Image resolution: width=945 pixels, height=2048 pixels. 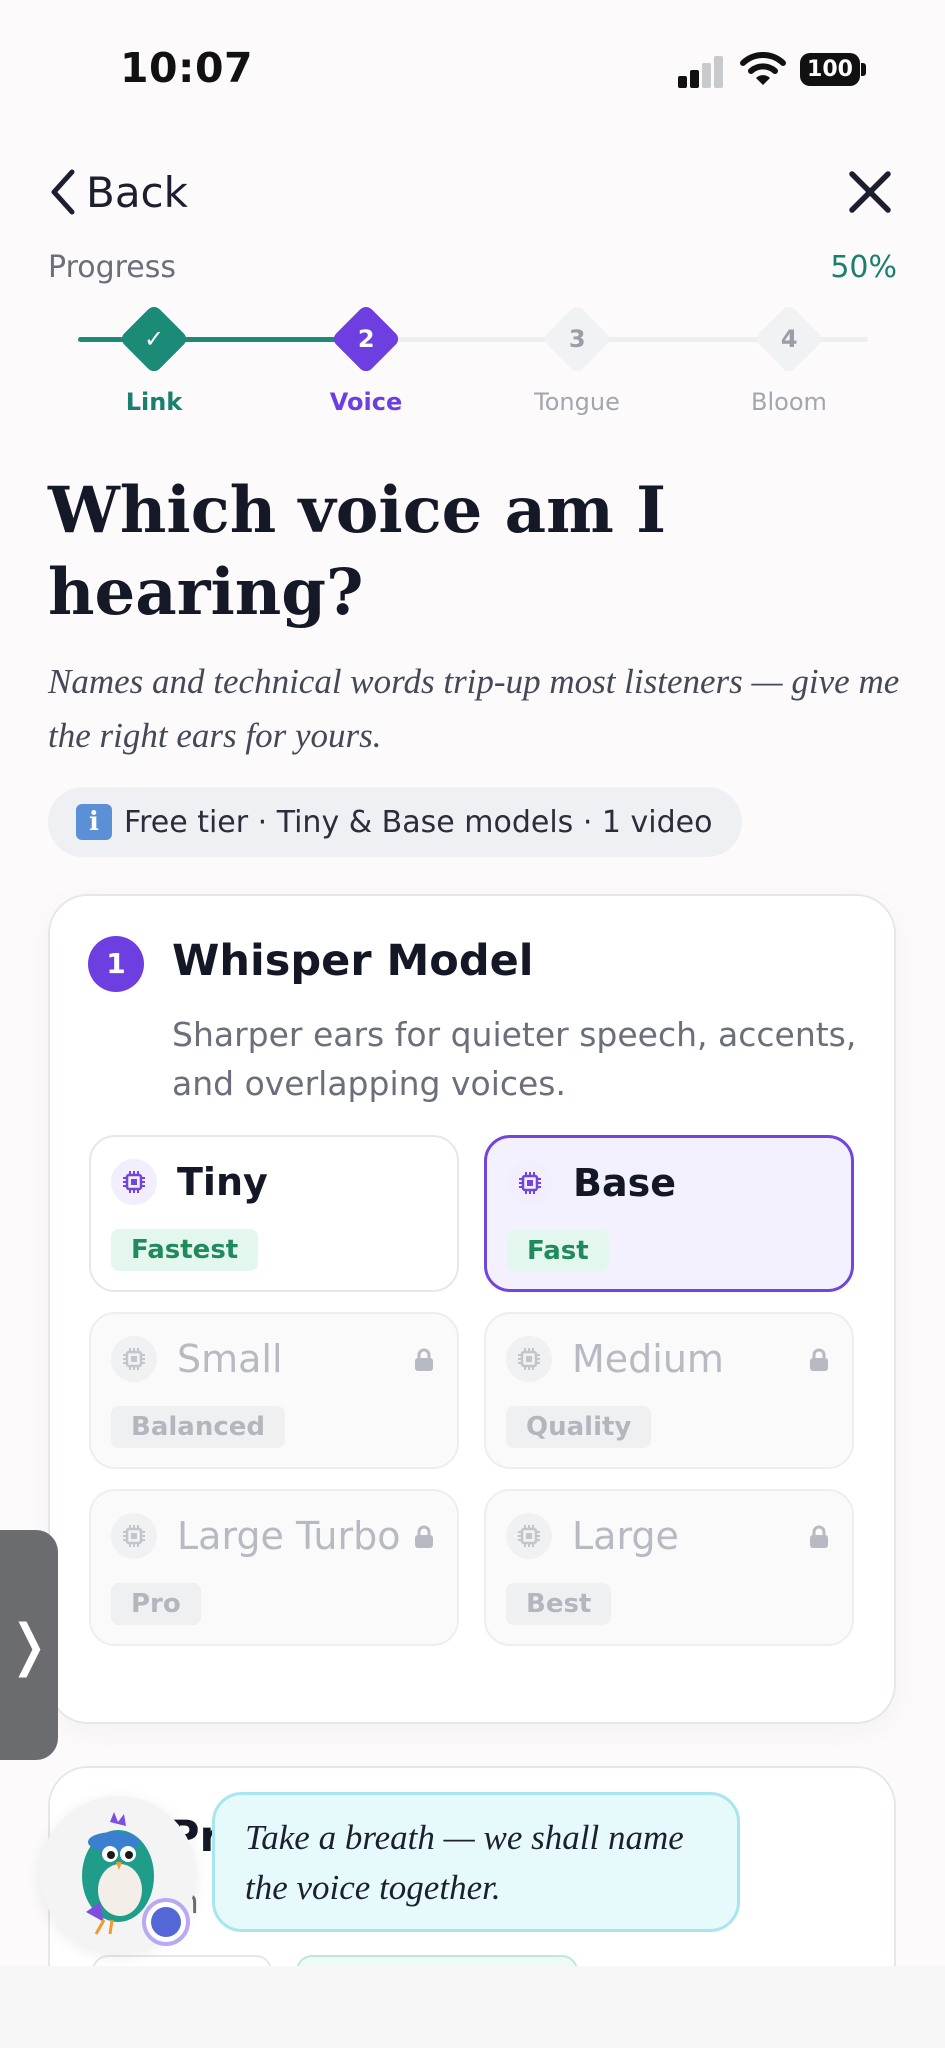 I want to click on model-option-badge: Quality, so click(x=579, y=1427).